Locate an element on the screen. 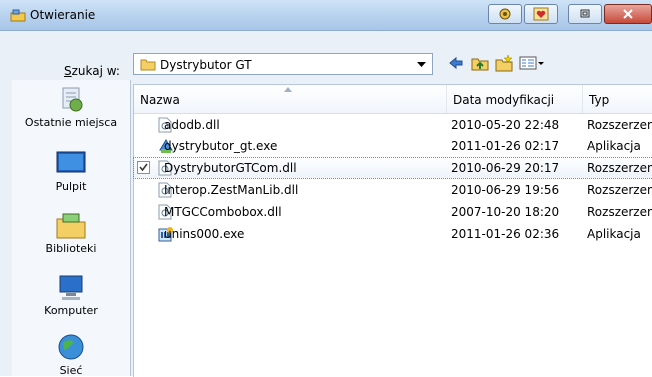 The height and width of the screenshot is (377, 652). restore-icon is located at coordinates (585, 13).